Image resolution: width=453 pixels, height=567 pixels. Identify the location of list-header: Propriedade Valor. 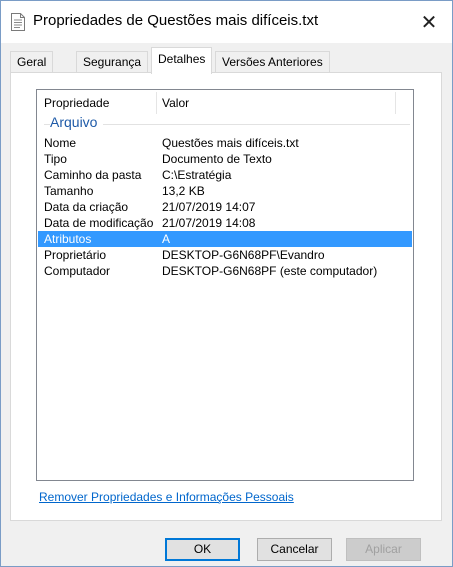
(225, 103).